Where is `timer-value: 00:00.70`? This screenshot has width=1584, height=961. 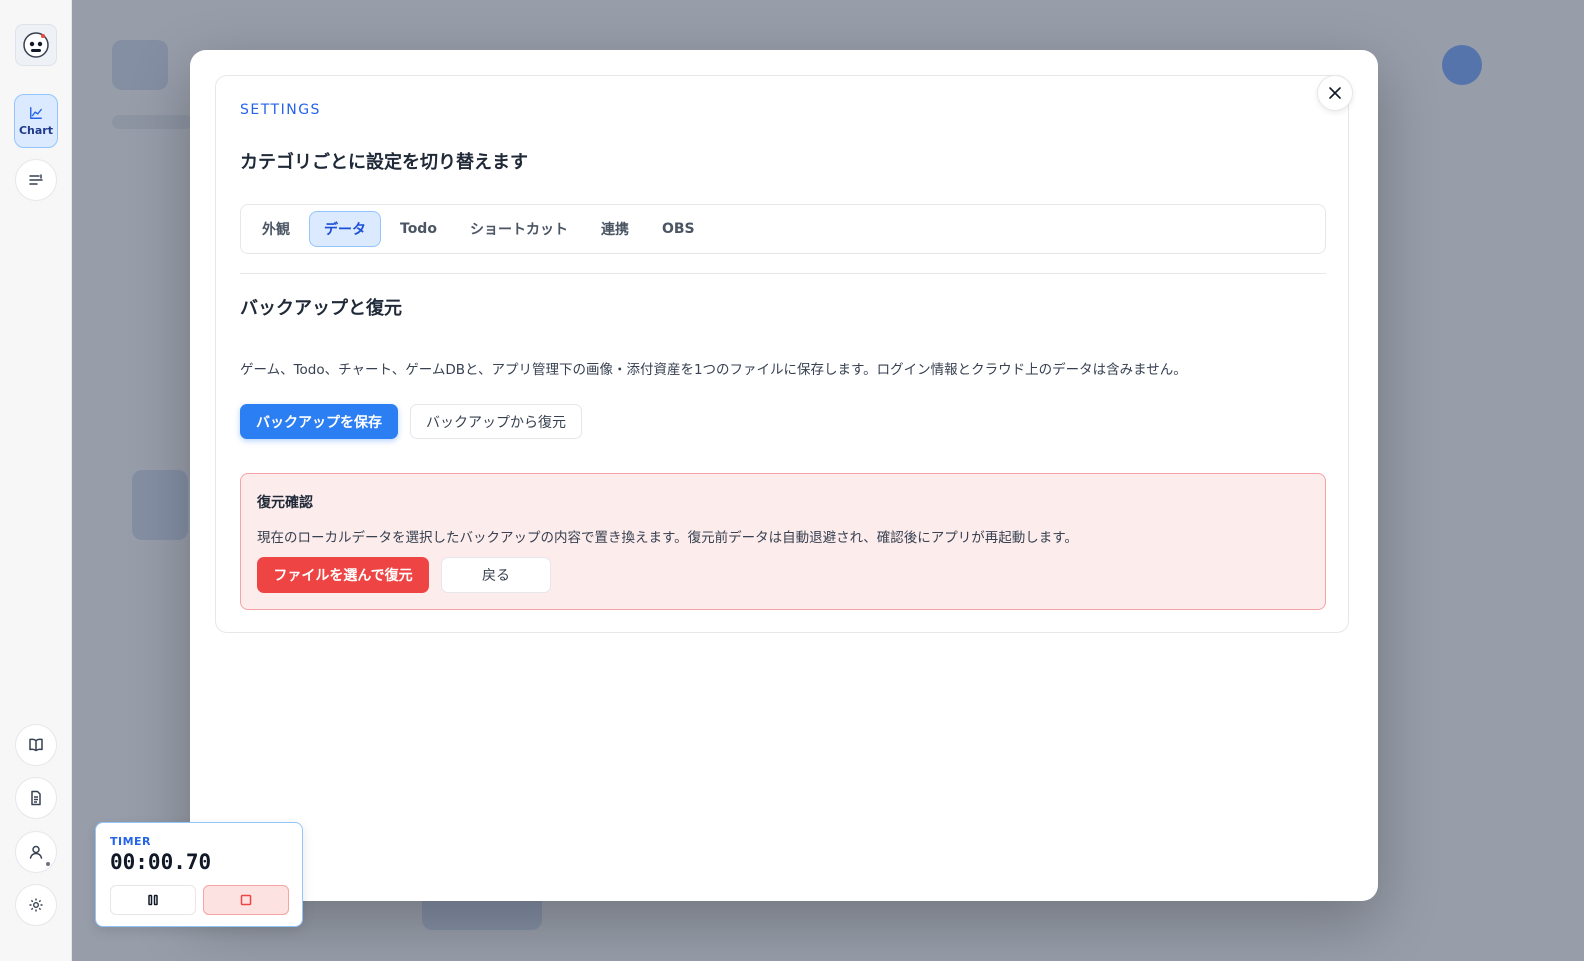
timer-value: 00:00.70 is located at coordinates (161, 862).